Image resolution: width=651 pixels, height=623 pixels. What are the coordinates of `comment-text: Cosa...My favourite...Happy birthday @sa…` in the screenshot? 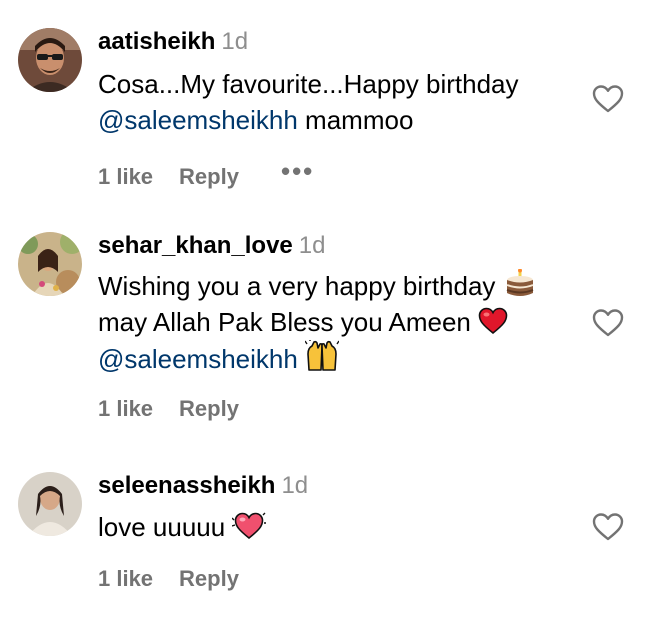 It's located at (338, 102).